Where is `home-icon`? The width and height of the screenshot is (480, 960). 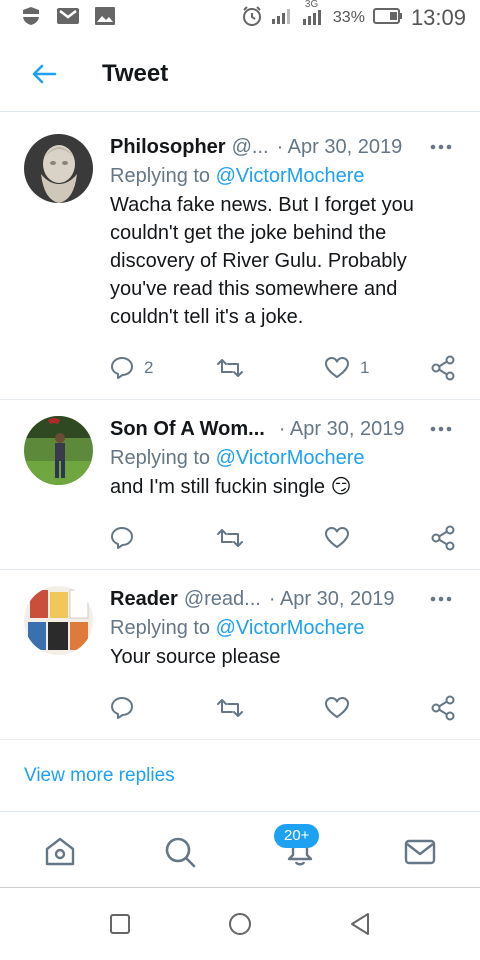
home-icon is located at coordinates (60, 851).